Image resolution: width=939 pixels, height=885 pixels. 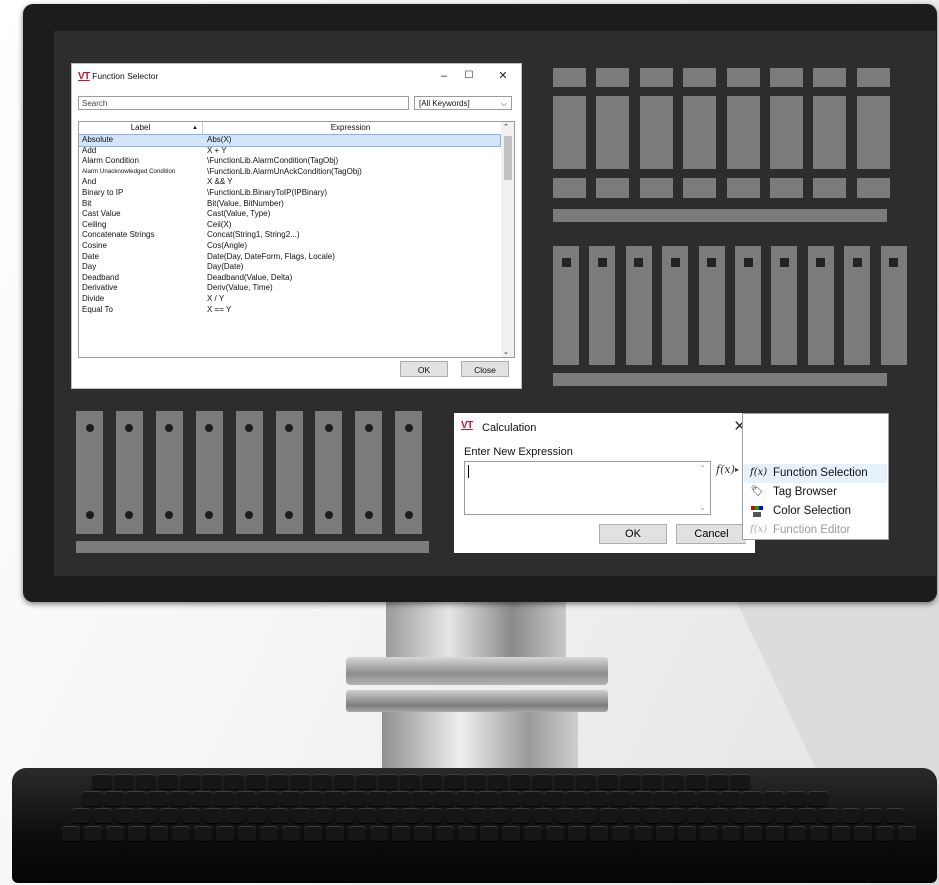 What do you see at coordinates (289, 267) in the screenshot?
I see `table-row: Day Day(Date)` at bounding box center [289, 267].